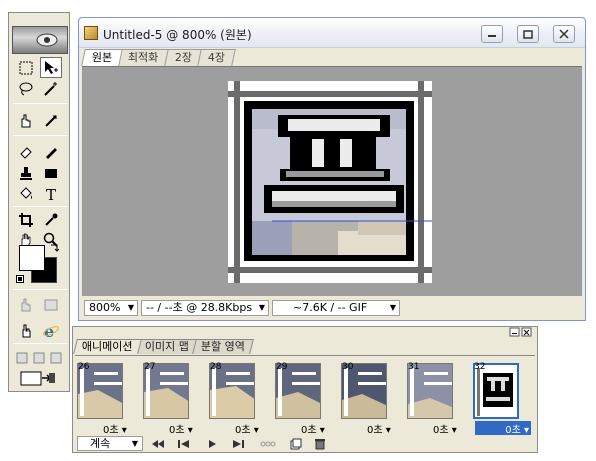  Describe the element at coordinates (107, 346) in the screenshot. I see `tab-animation: 애니메이션` at that location.